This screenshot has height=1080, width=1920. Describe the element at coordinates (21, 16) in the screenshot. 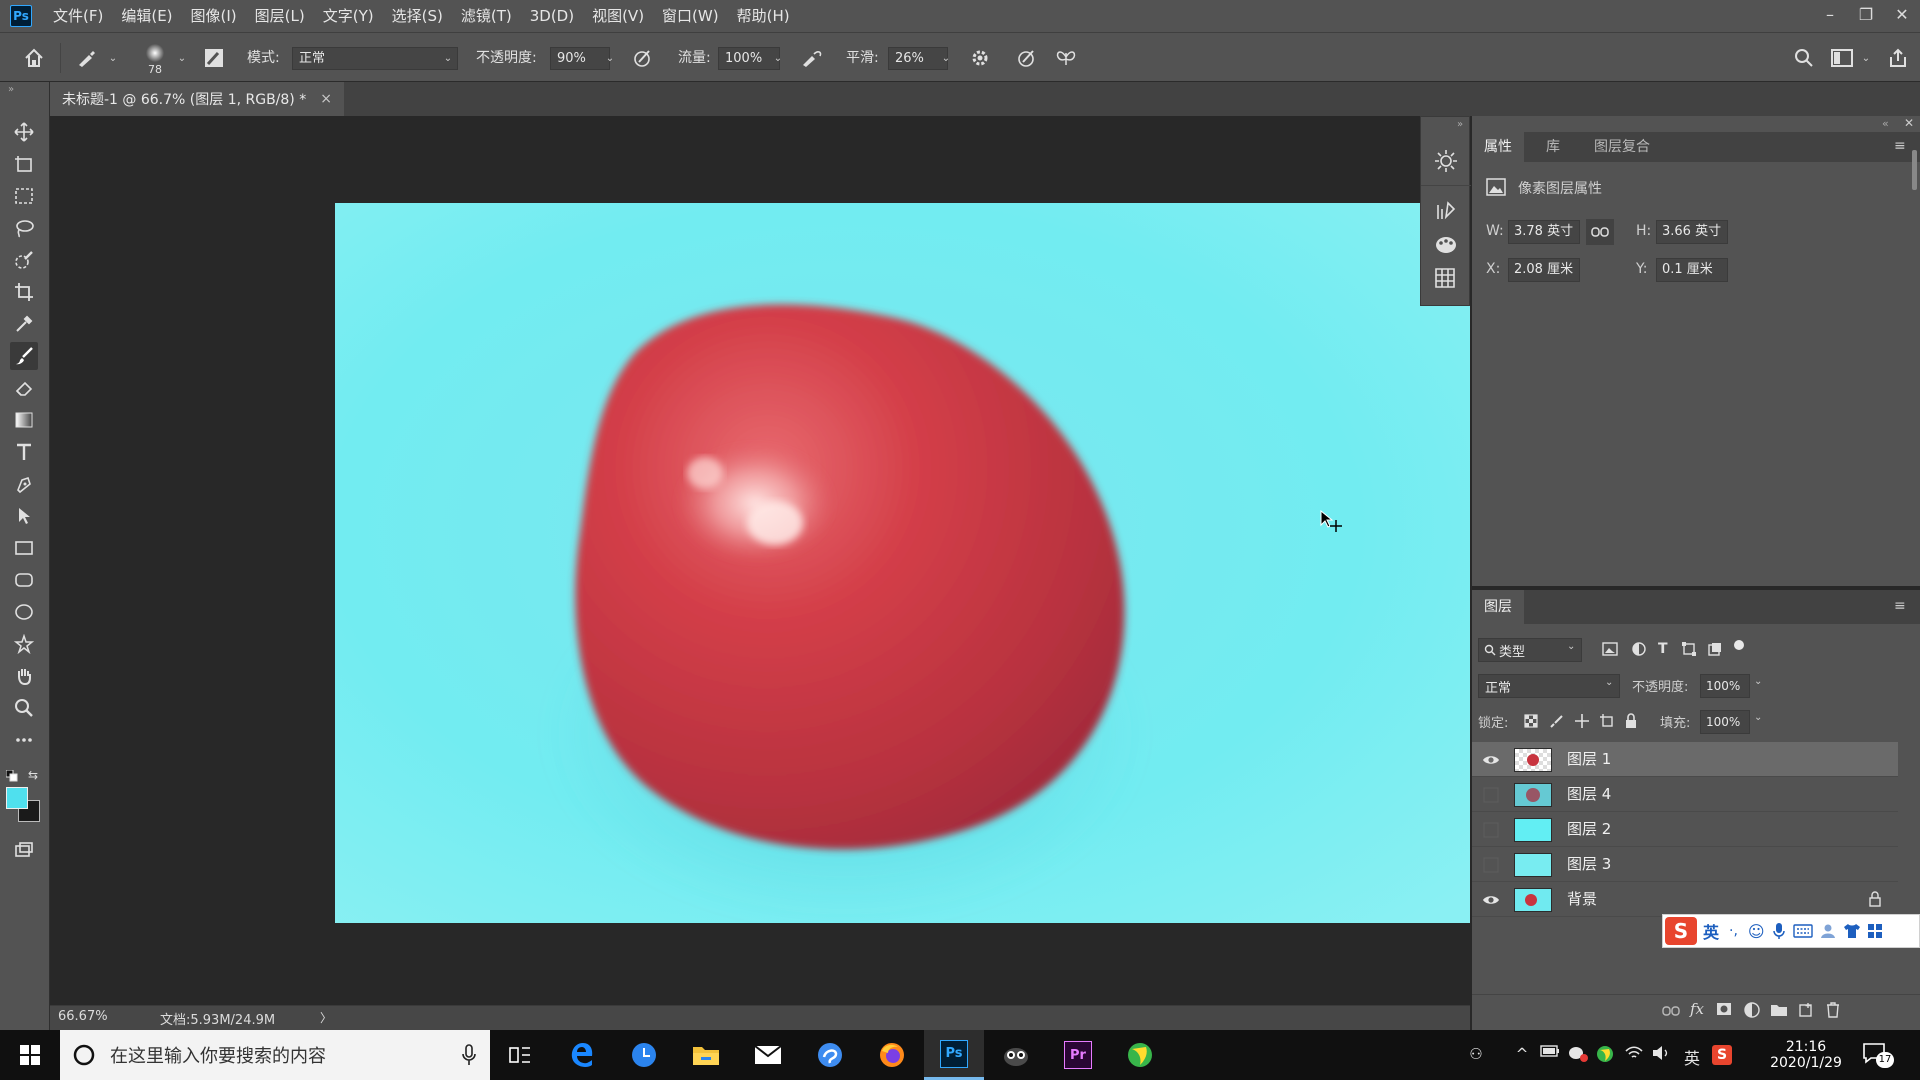

I see `photoshop-logo: Ps` at that location.